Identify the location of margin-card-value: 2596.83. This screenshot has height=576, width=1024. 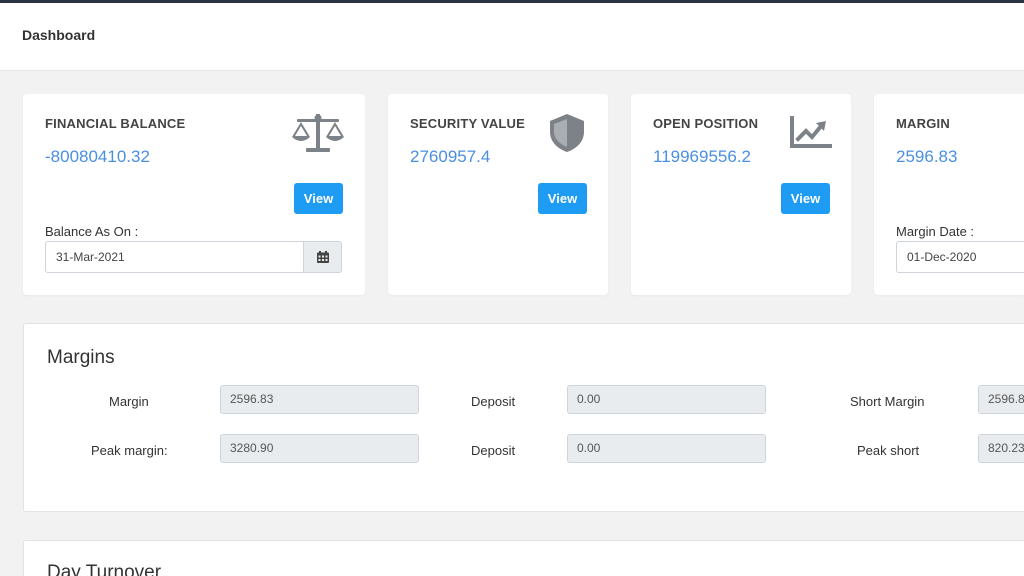
(927, 156).